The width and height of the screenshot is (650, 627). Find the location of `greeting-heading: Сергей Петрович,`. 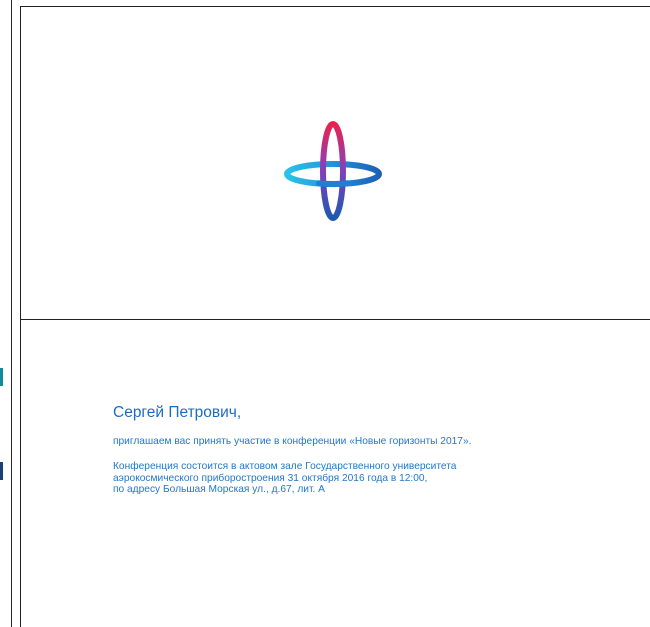

greeting-heading: Сергей Петрович, is located at coordinates (177, 412).